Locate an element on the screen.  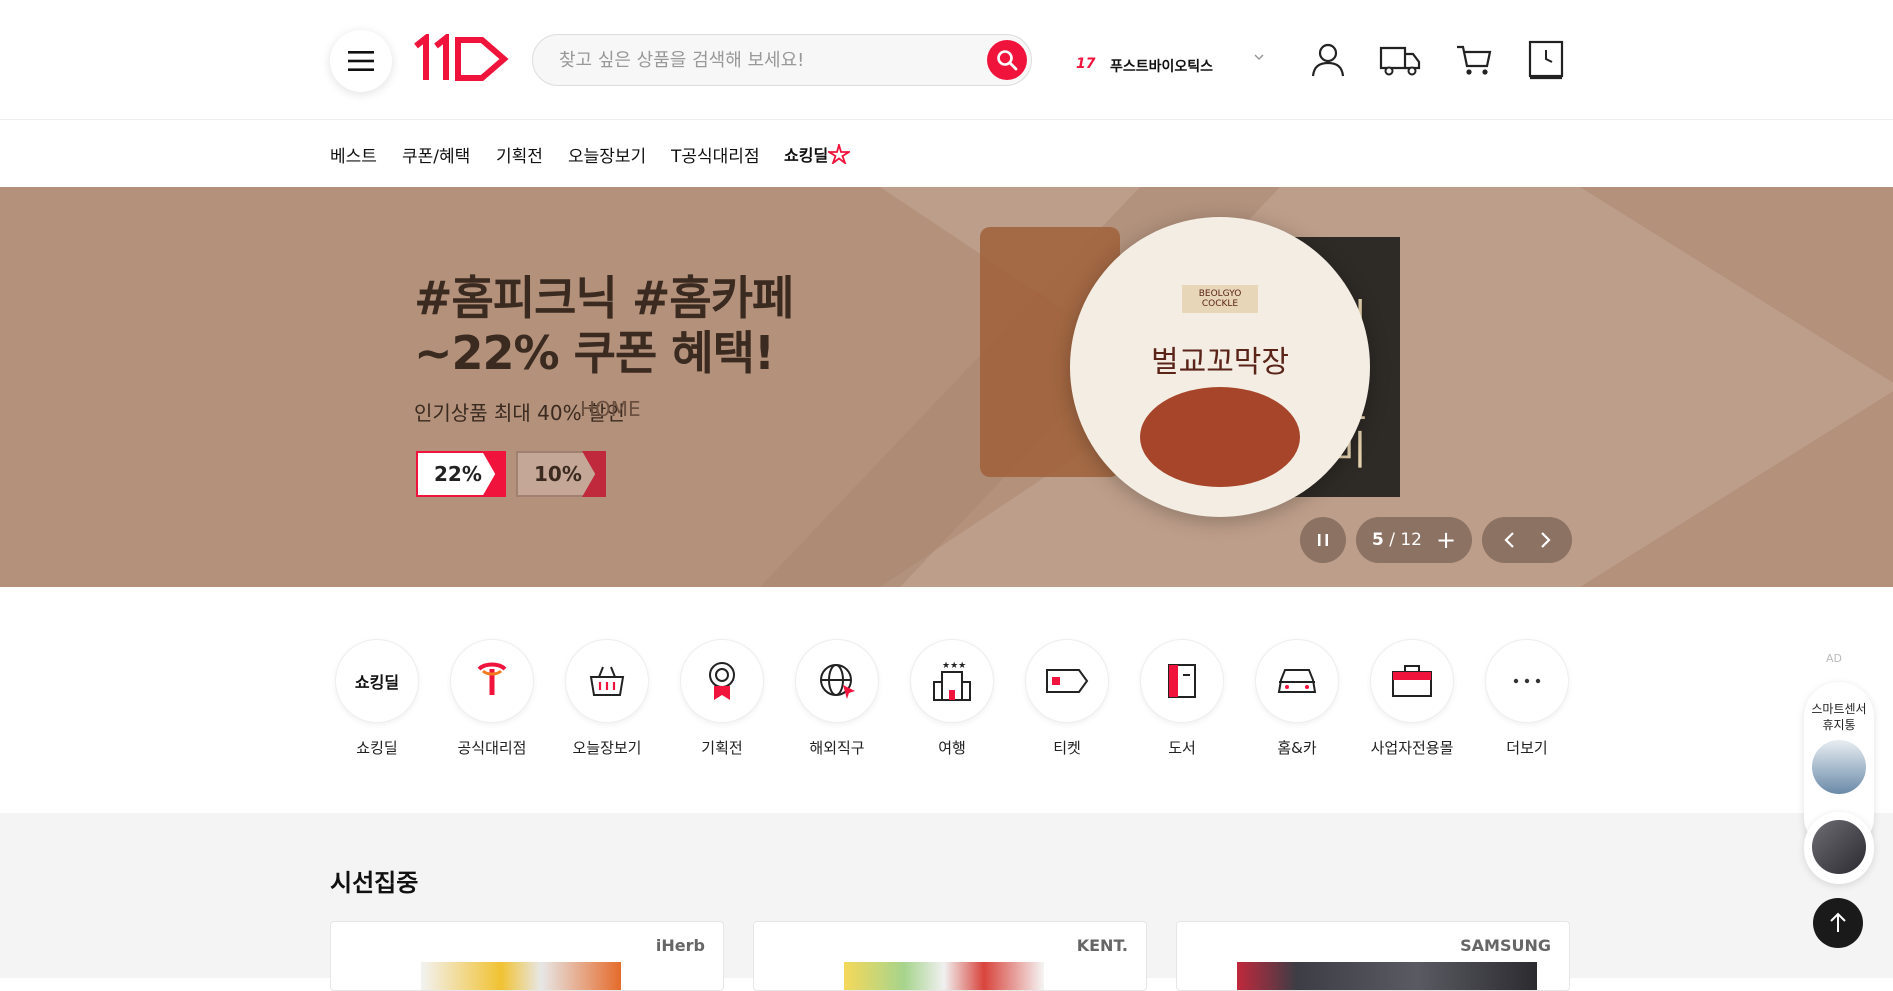
popular-keyword-ranking: 17 푸스트바이오틱스 is located at coordinates (1176, 59).